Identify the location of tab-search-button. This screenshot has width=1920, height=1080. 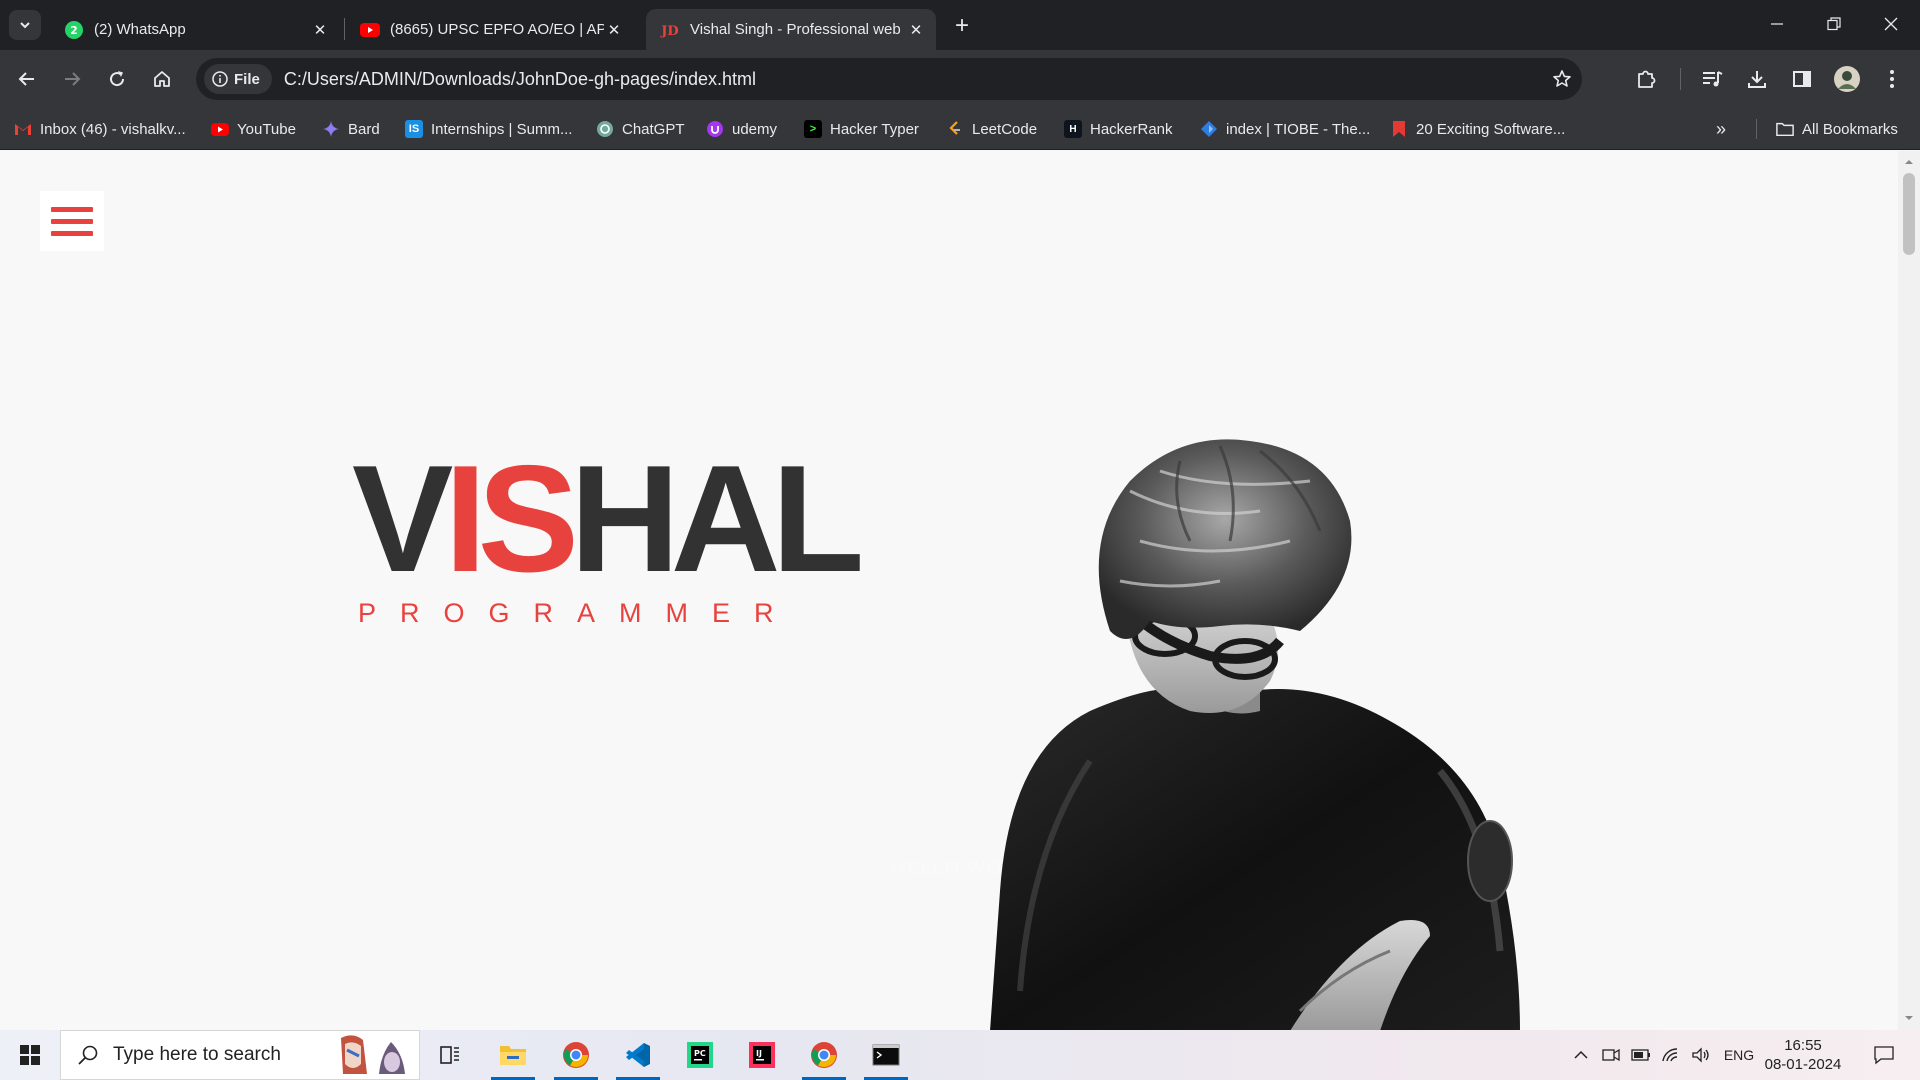
(25, 25).